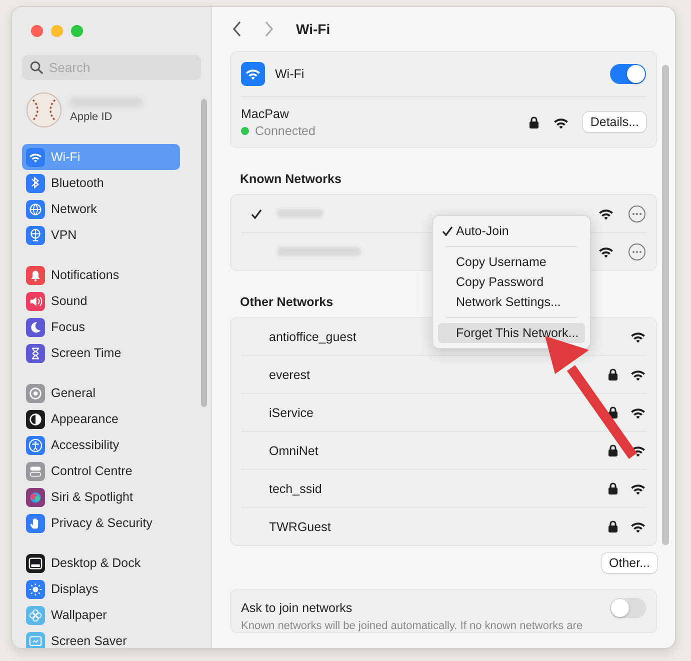  What do you see at coordinates (35, 393) in the screenshot?
I see `gear-icon` at bounding box center [35, 393].